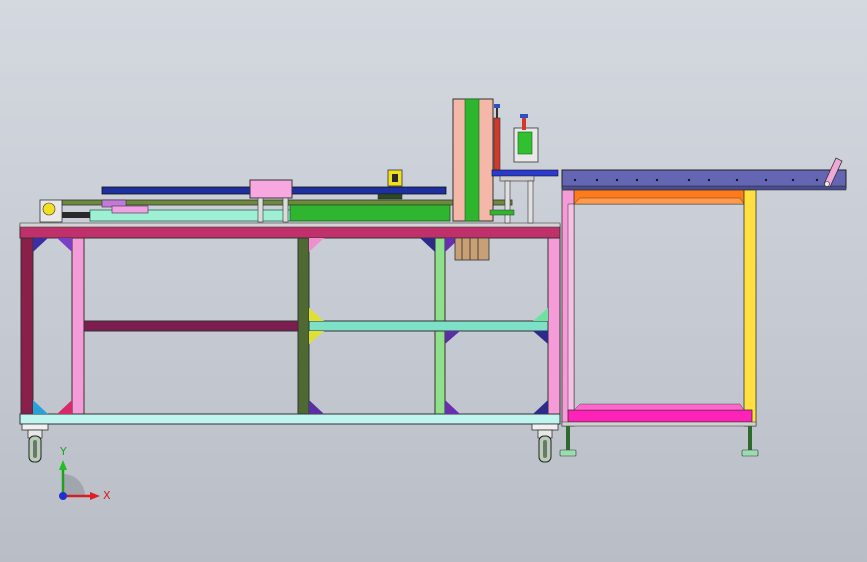  What do you see at coordinates (76, 215) in the screenshot?
I see `coupler` at bounding box center [76, 215].